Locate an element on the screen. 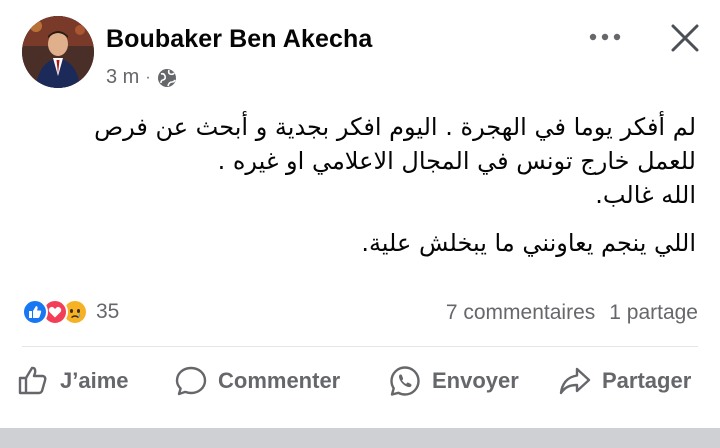  like-button: J’aime is located at coordinates (72, 381).